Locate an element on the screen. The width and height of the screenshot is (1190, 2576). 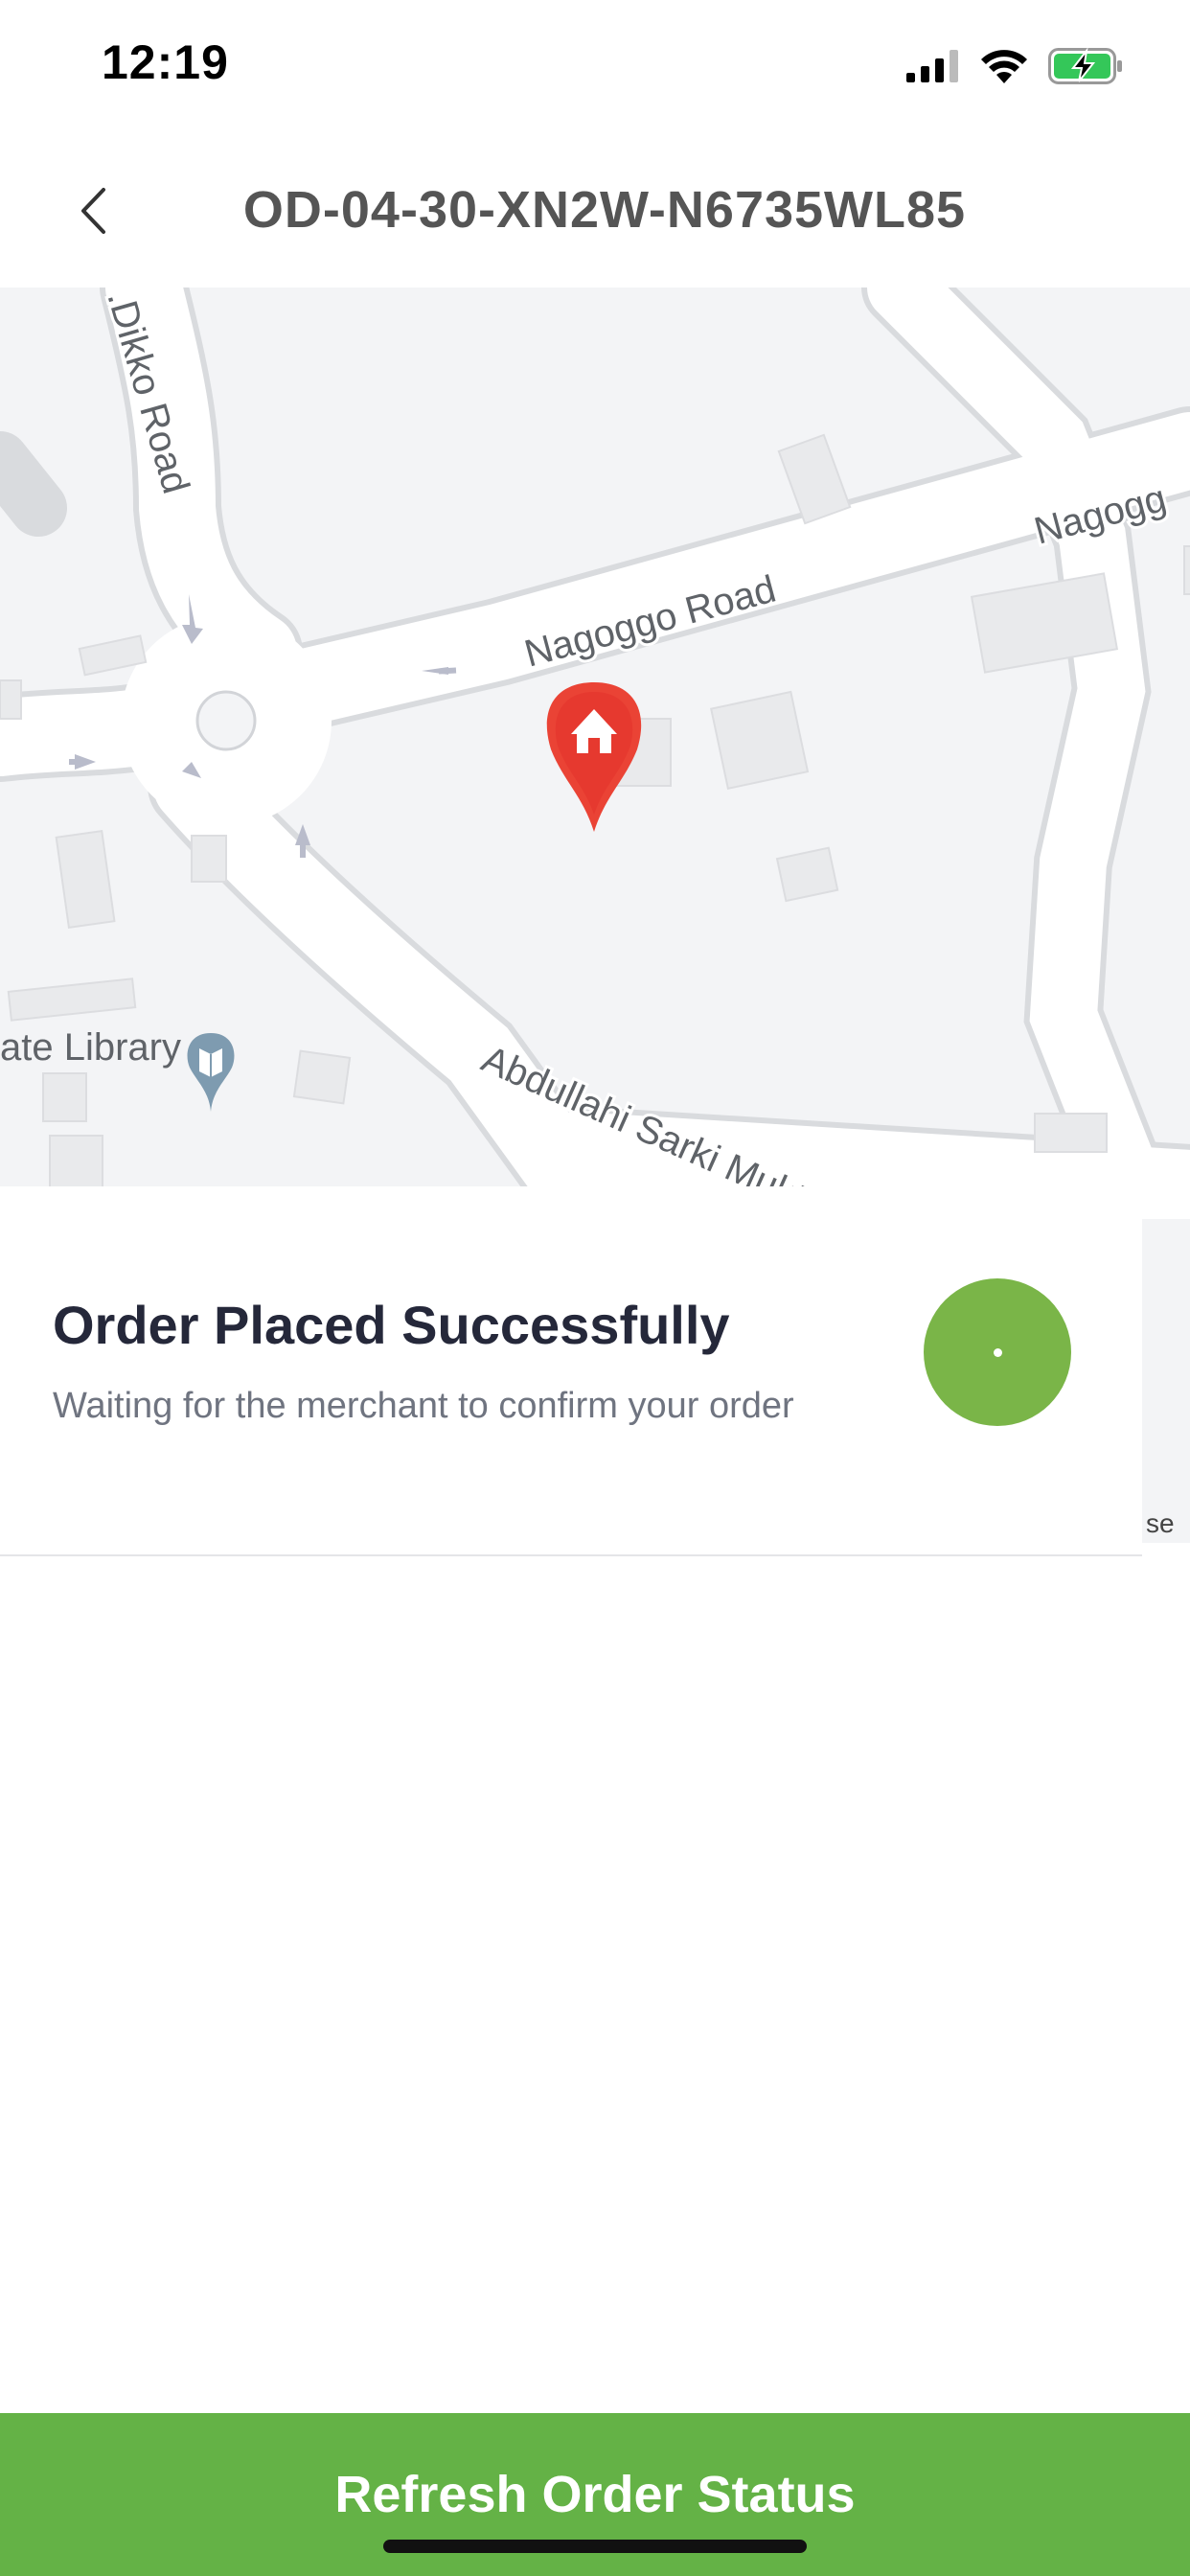
order-status-title: Order Placed Successfully is located at coordinates (391, 1325).